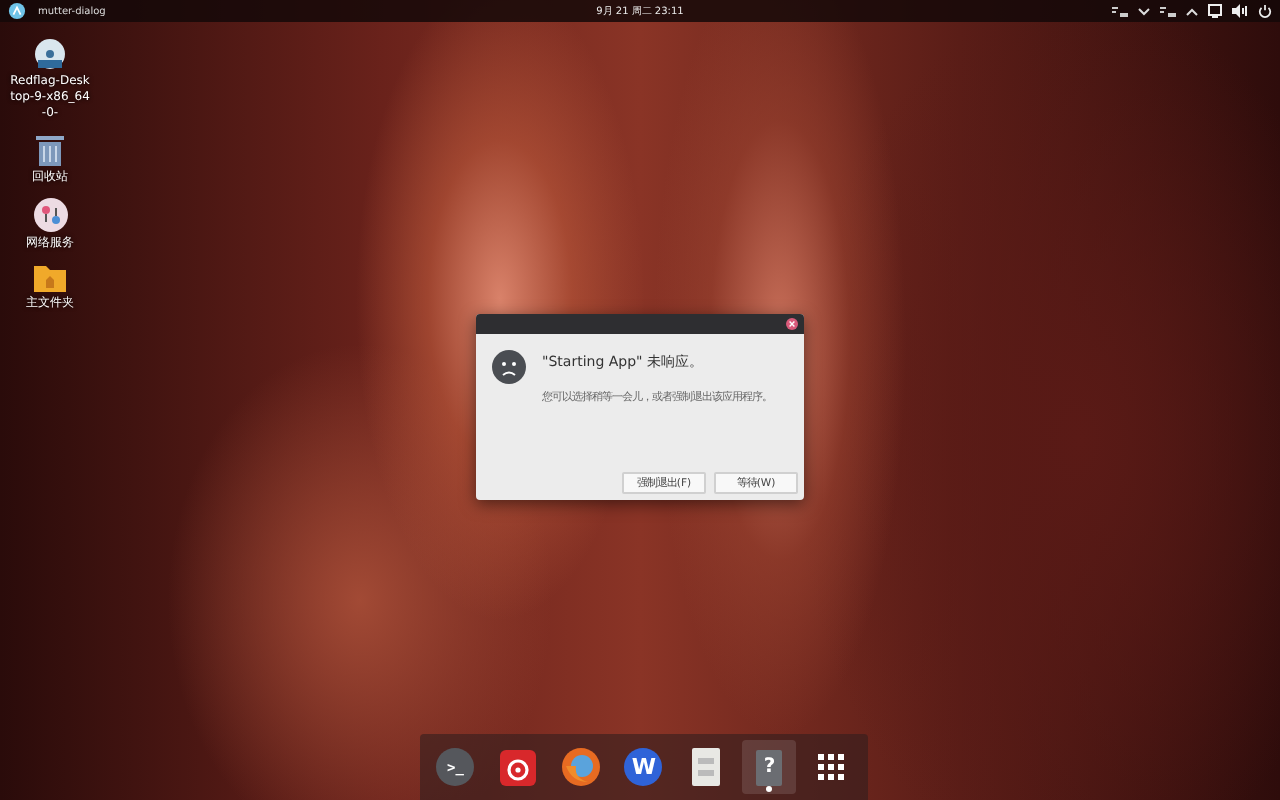  What do you see at coordinates (1239, 11) in the screenshot?
I see `volume-icon` at bounding box center [1239, 11].